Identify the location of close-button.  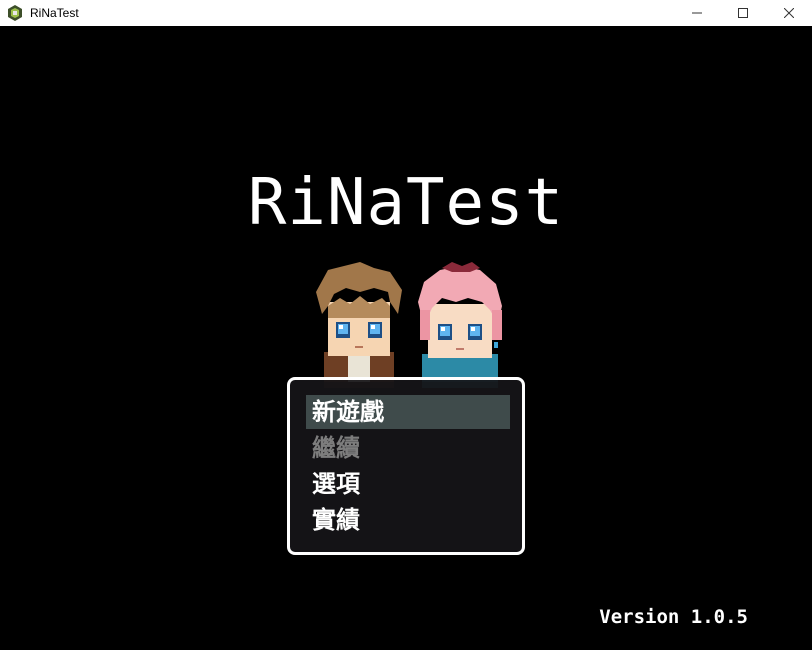
(789, 13).